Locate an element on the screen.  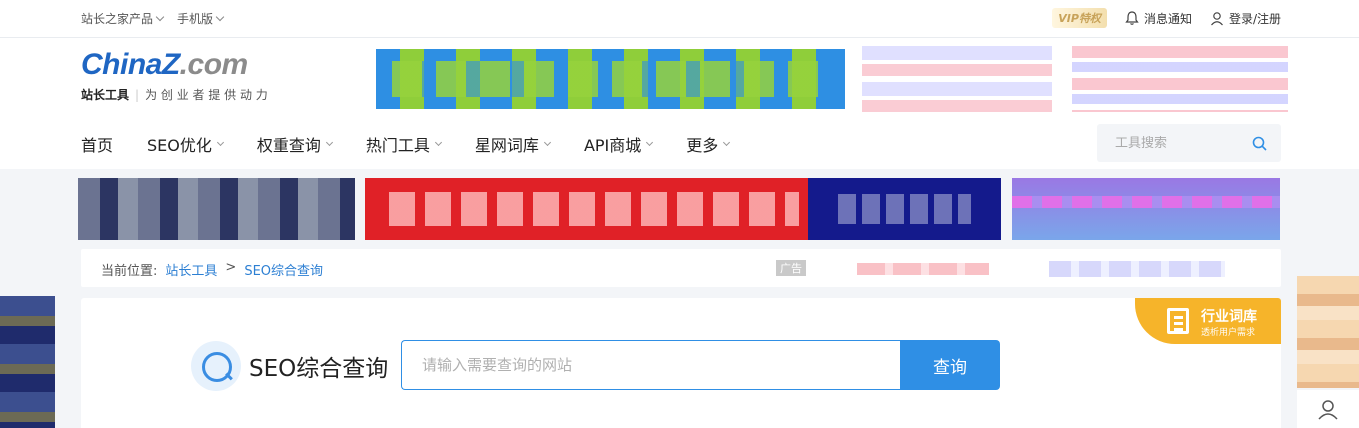
mobile-menu: 手机版 is located at coordinates (201, 18).